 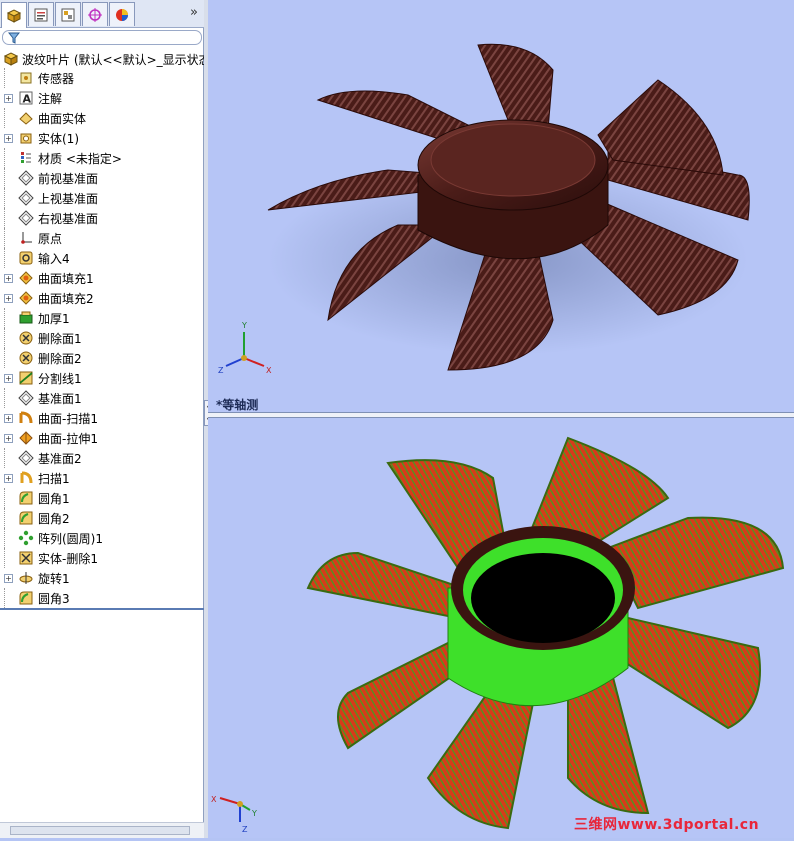 I want to click on tree-root-part: 波纹叶片 (默认<<默认>_显示状态, so click(x=107, y=59).